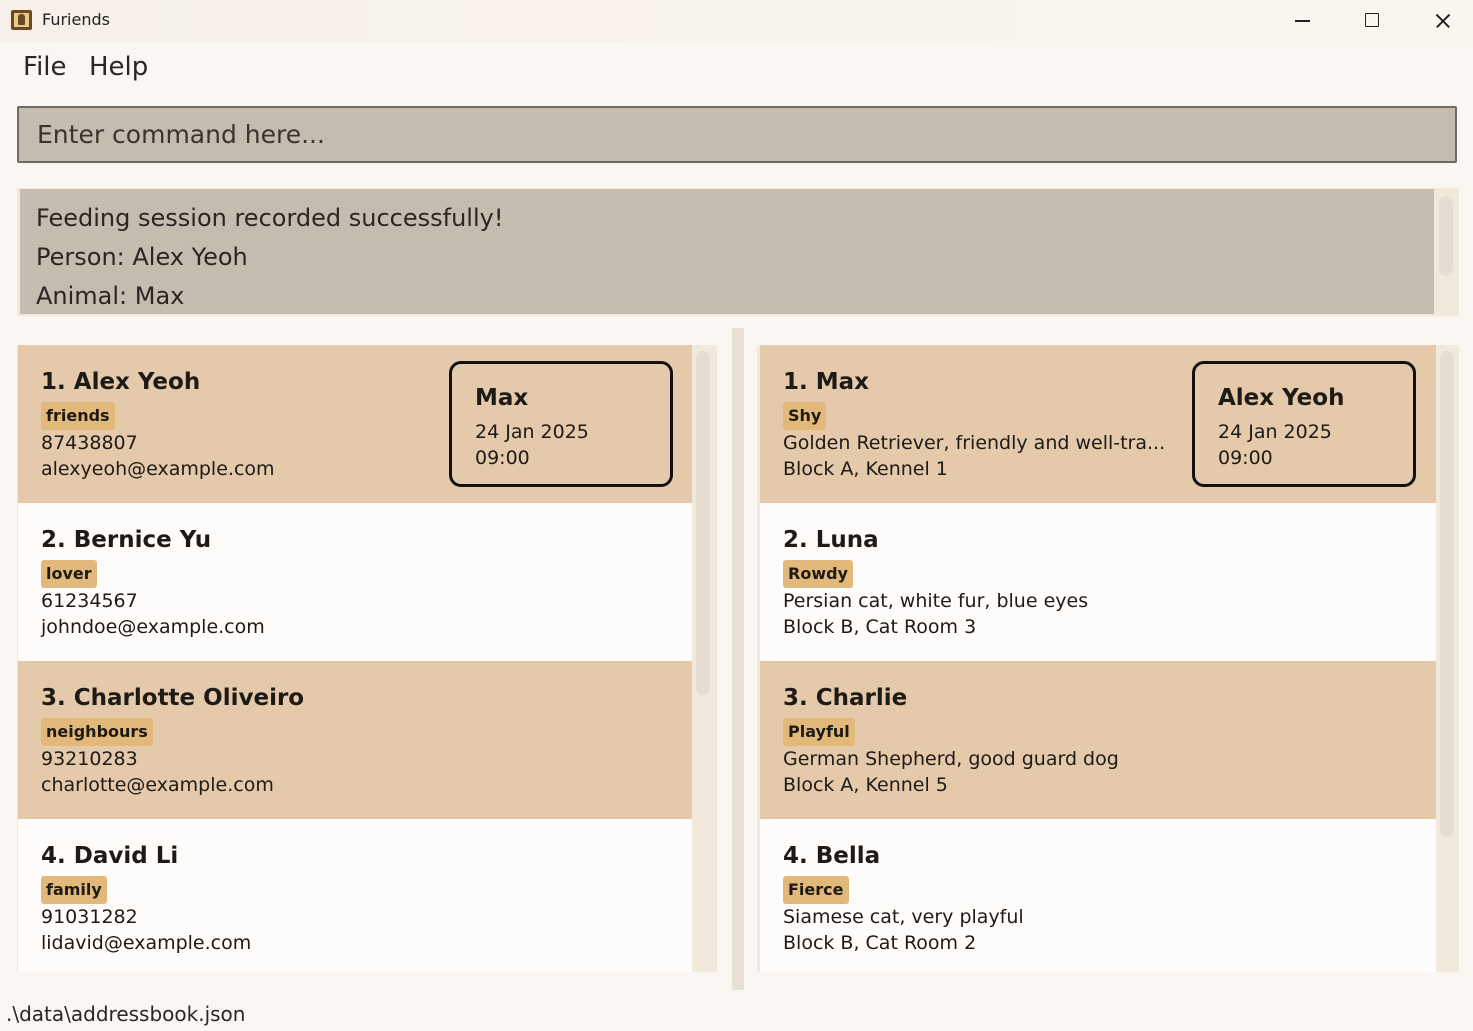 Image resolution: width=1473 pixels, height=1031 pixels. What do you see at coordinates (126, 540) in the screenshot?
I see `person-name: 2. Bernice Yu` at bounding box center [126, 540].